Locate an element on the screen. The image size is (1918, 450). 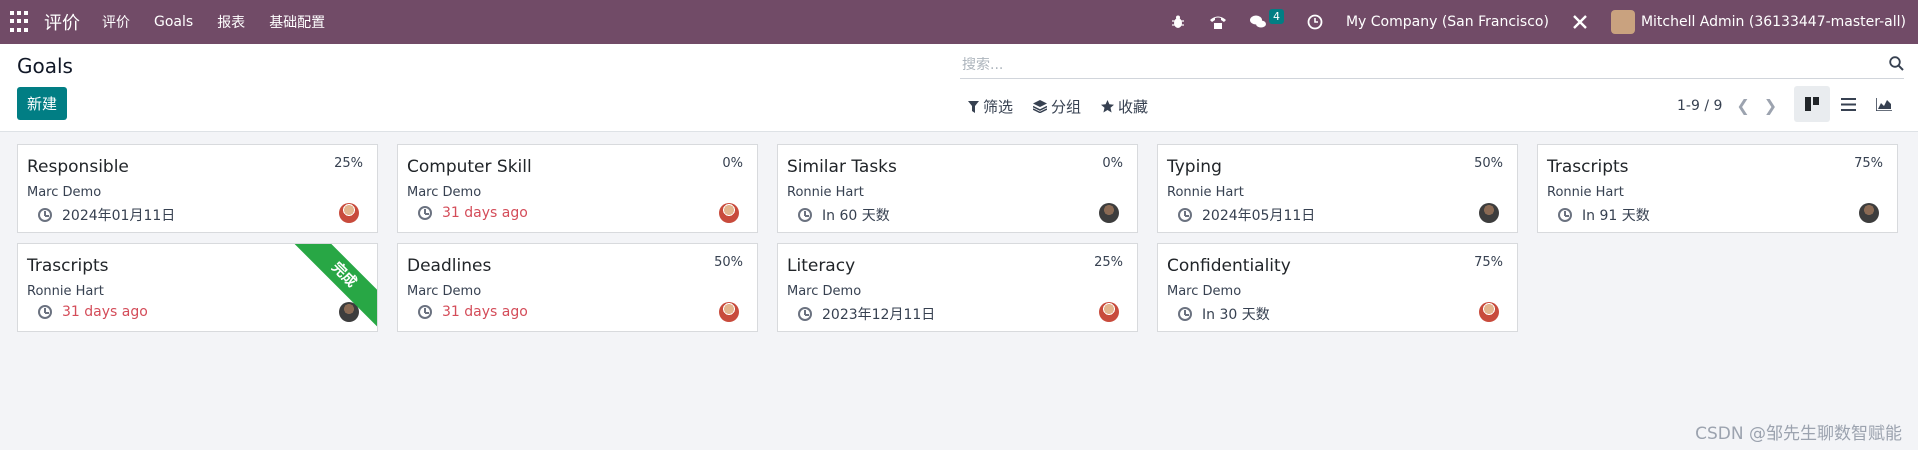
page-title: Goals is located at coordinates (45, 66).